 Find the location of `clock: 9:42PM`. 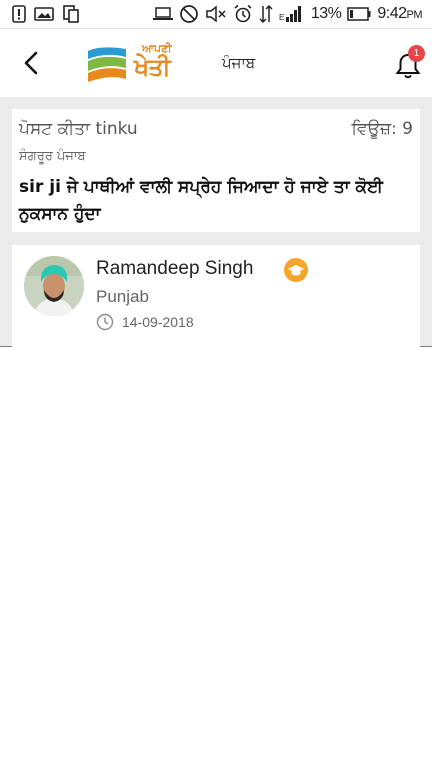

clock: 9:42PM is located at coordinates (399, 14).